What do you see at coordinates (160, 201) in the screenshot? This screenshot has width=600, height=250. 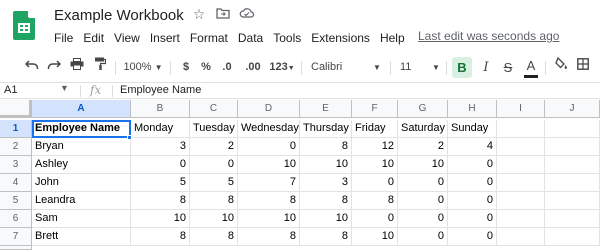 I see `cell-b5: 8` at bounding box center [160, 201].